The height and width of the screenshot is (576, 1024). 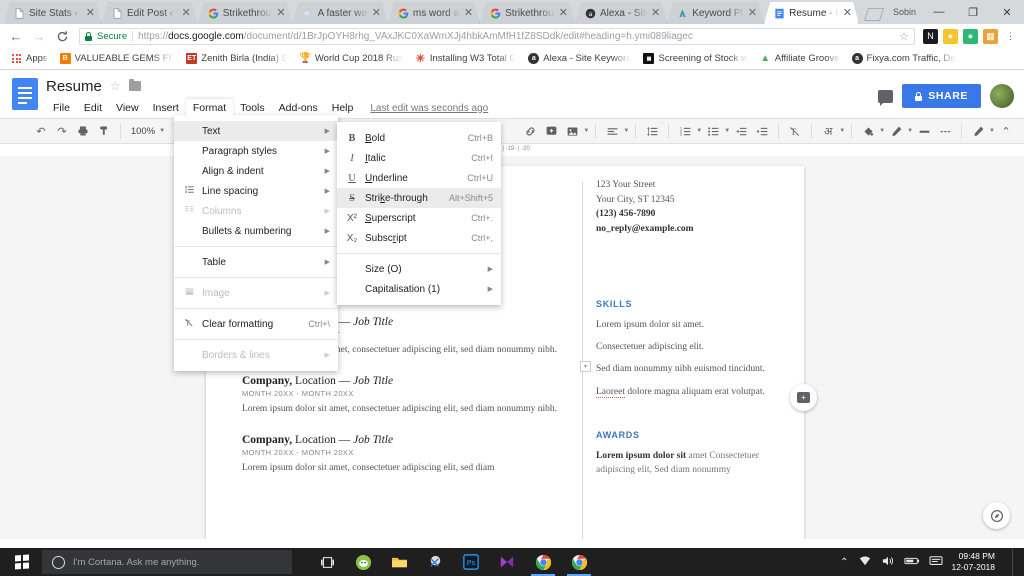 I want to click on undo-icon: ↶, so click(x=41, y=131).